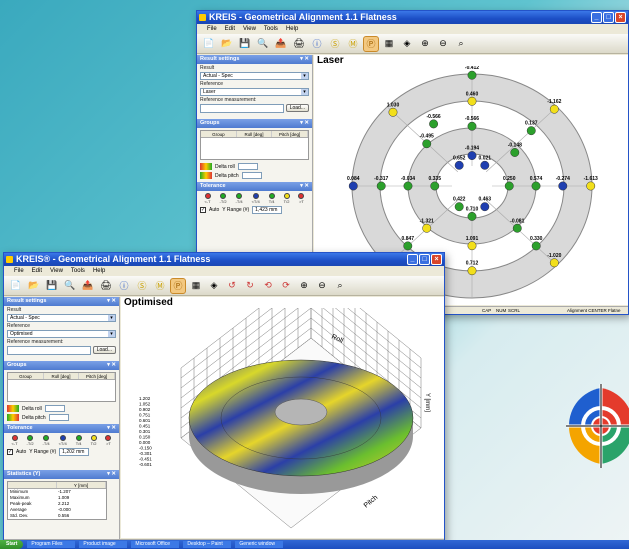 This screenshot has height=549, width=629. I want to click on rotate-up-icon: ⟲, so click(268, 286).